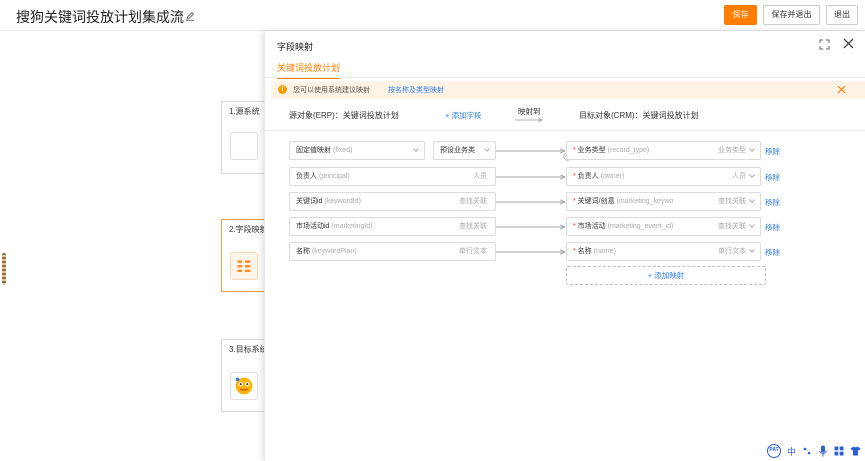 The image size is (865, 461). Describe the element at coordinates (529, 120) in the screenshot. I see `arrow-icon` at that location.